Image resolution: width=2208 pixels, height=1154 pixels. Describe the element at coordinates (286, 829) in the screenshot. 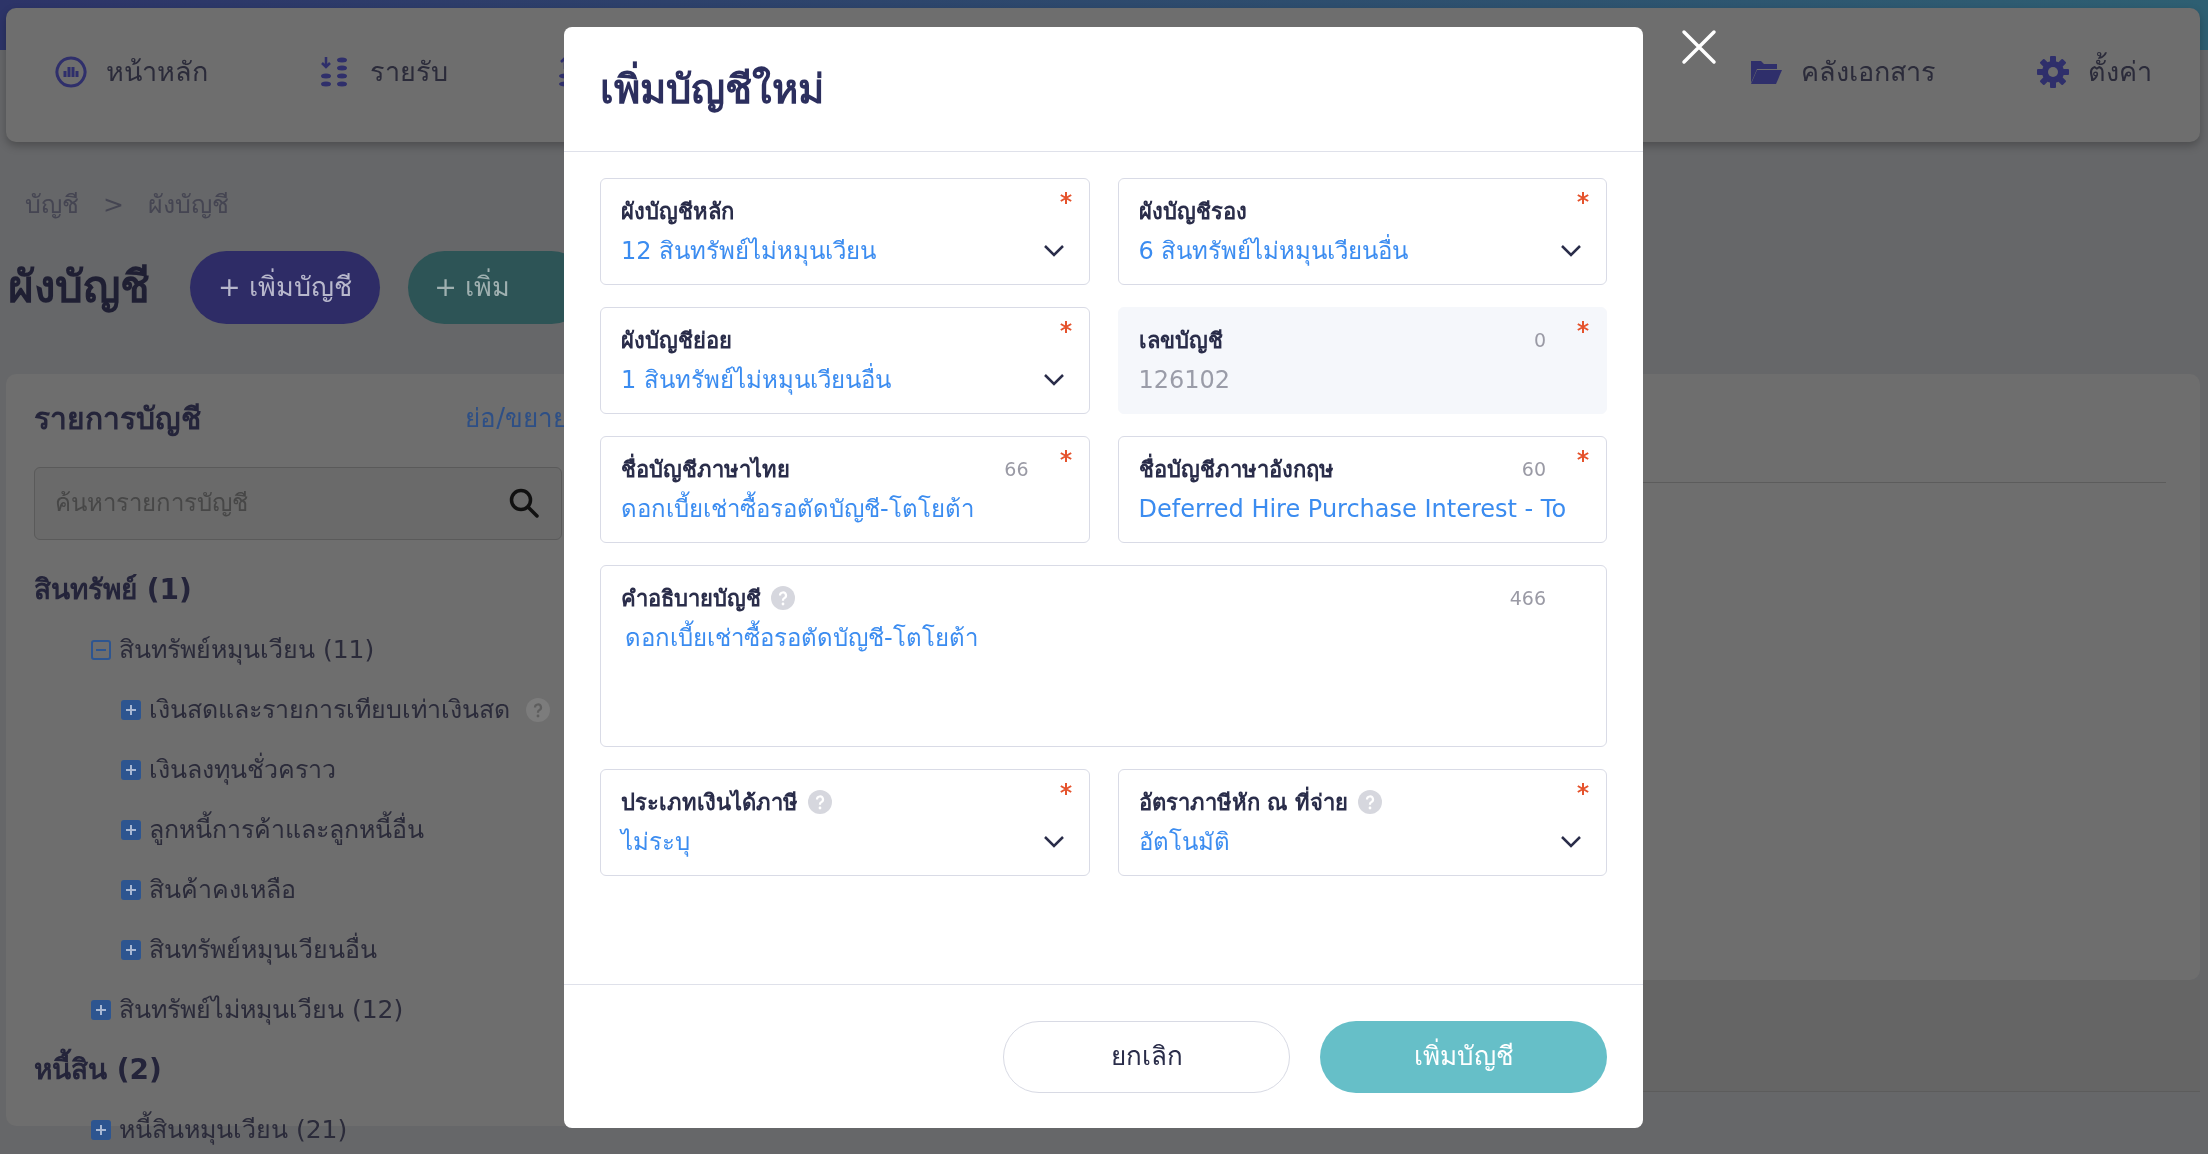

I see `tree-item-label: ลูกหนี้การค้าและลูกหนี้อื่น` at that location.